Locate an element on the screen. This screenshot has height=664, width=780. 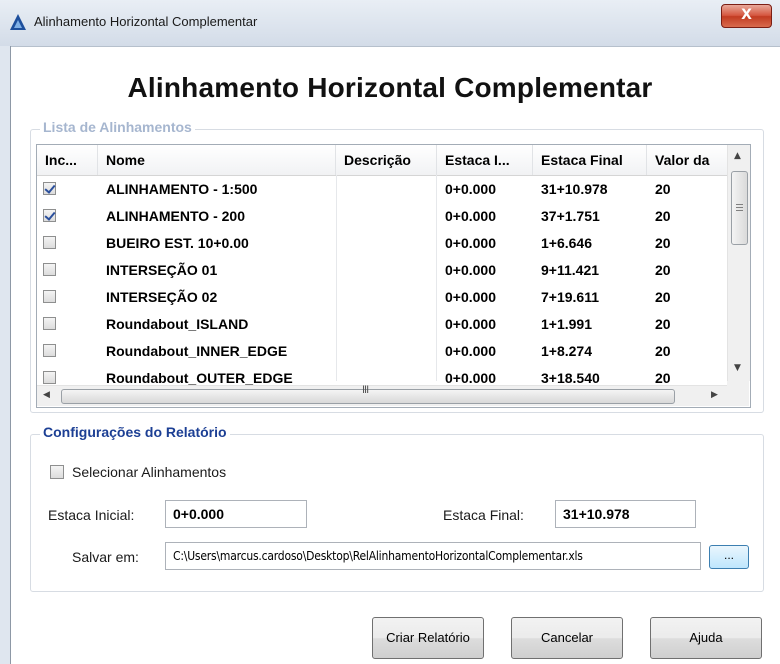
vertical-scrollbar: ▲ ▼ is located at coordinates (738, 263).